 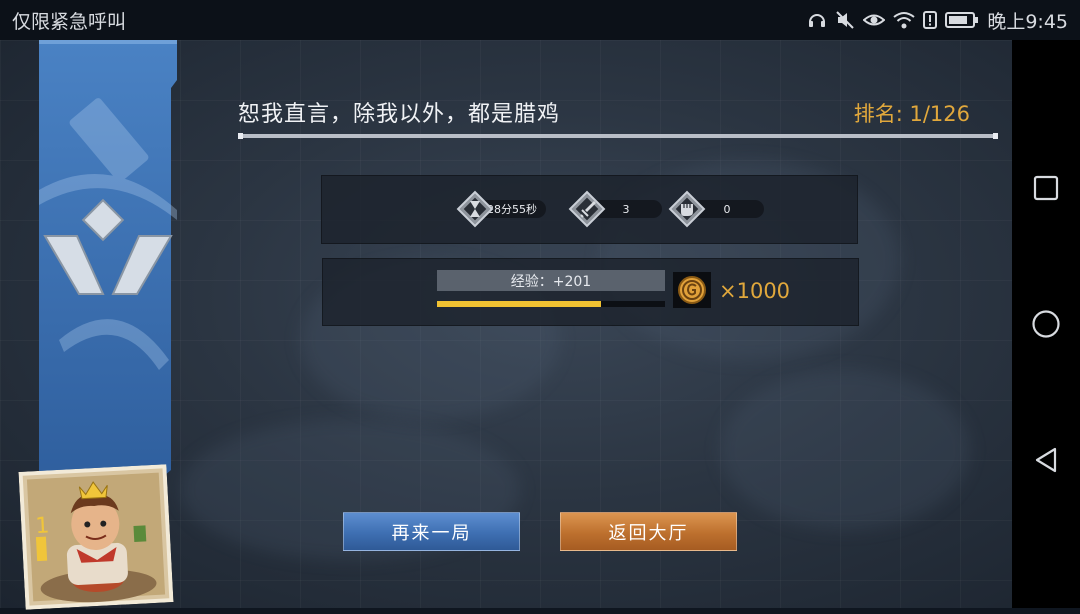 I want to click on play-again-button: 再来一局, so click(x=431, y=531).